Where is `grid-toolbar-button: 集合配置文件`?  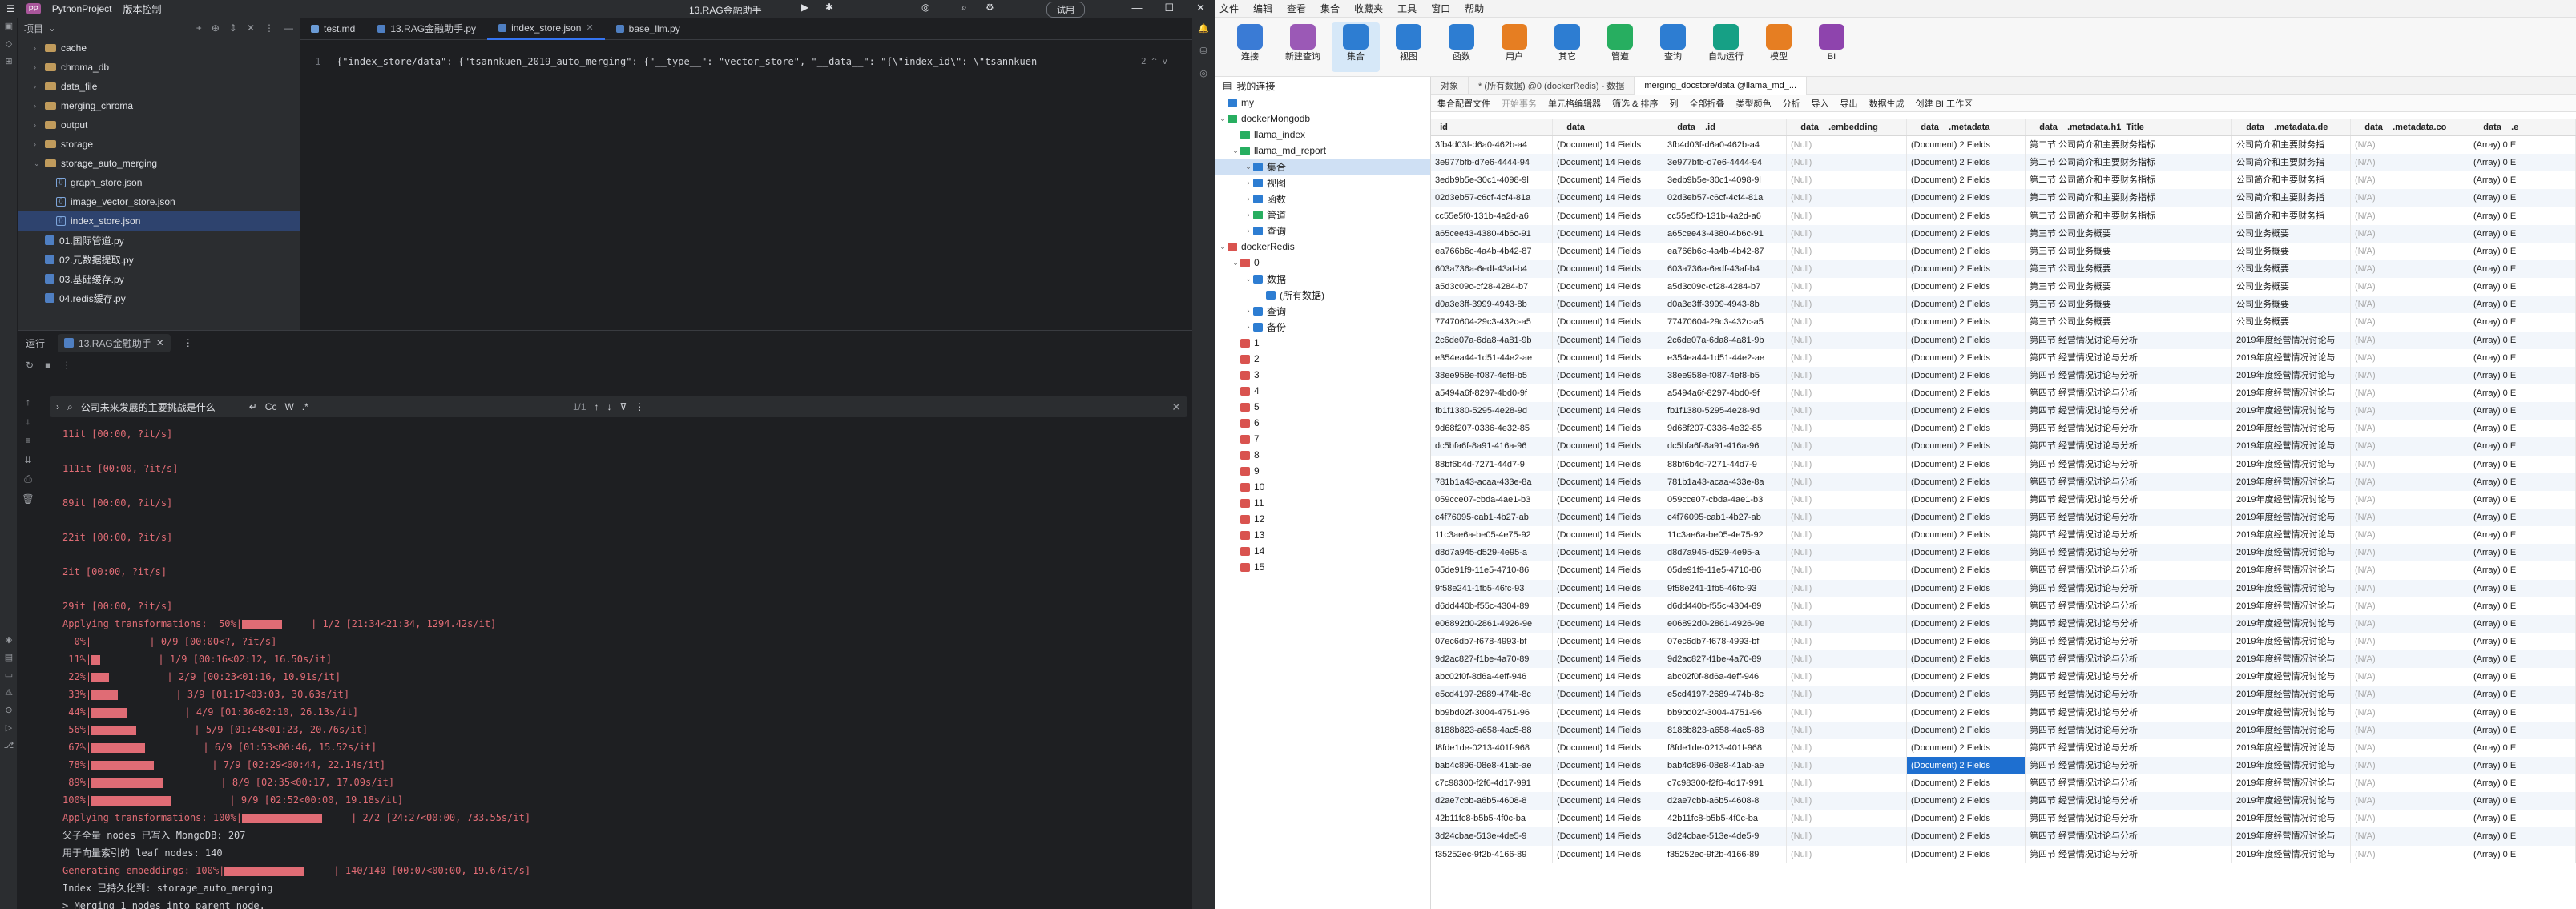 grid-toolbar-button: 集合配置文件 is located at coordinates (1463, 103).